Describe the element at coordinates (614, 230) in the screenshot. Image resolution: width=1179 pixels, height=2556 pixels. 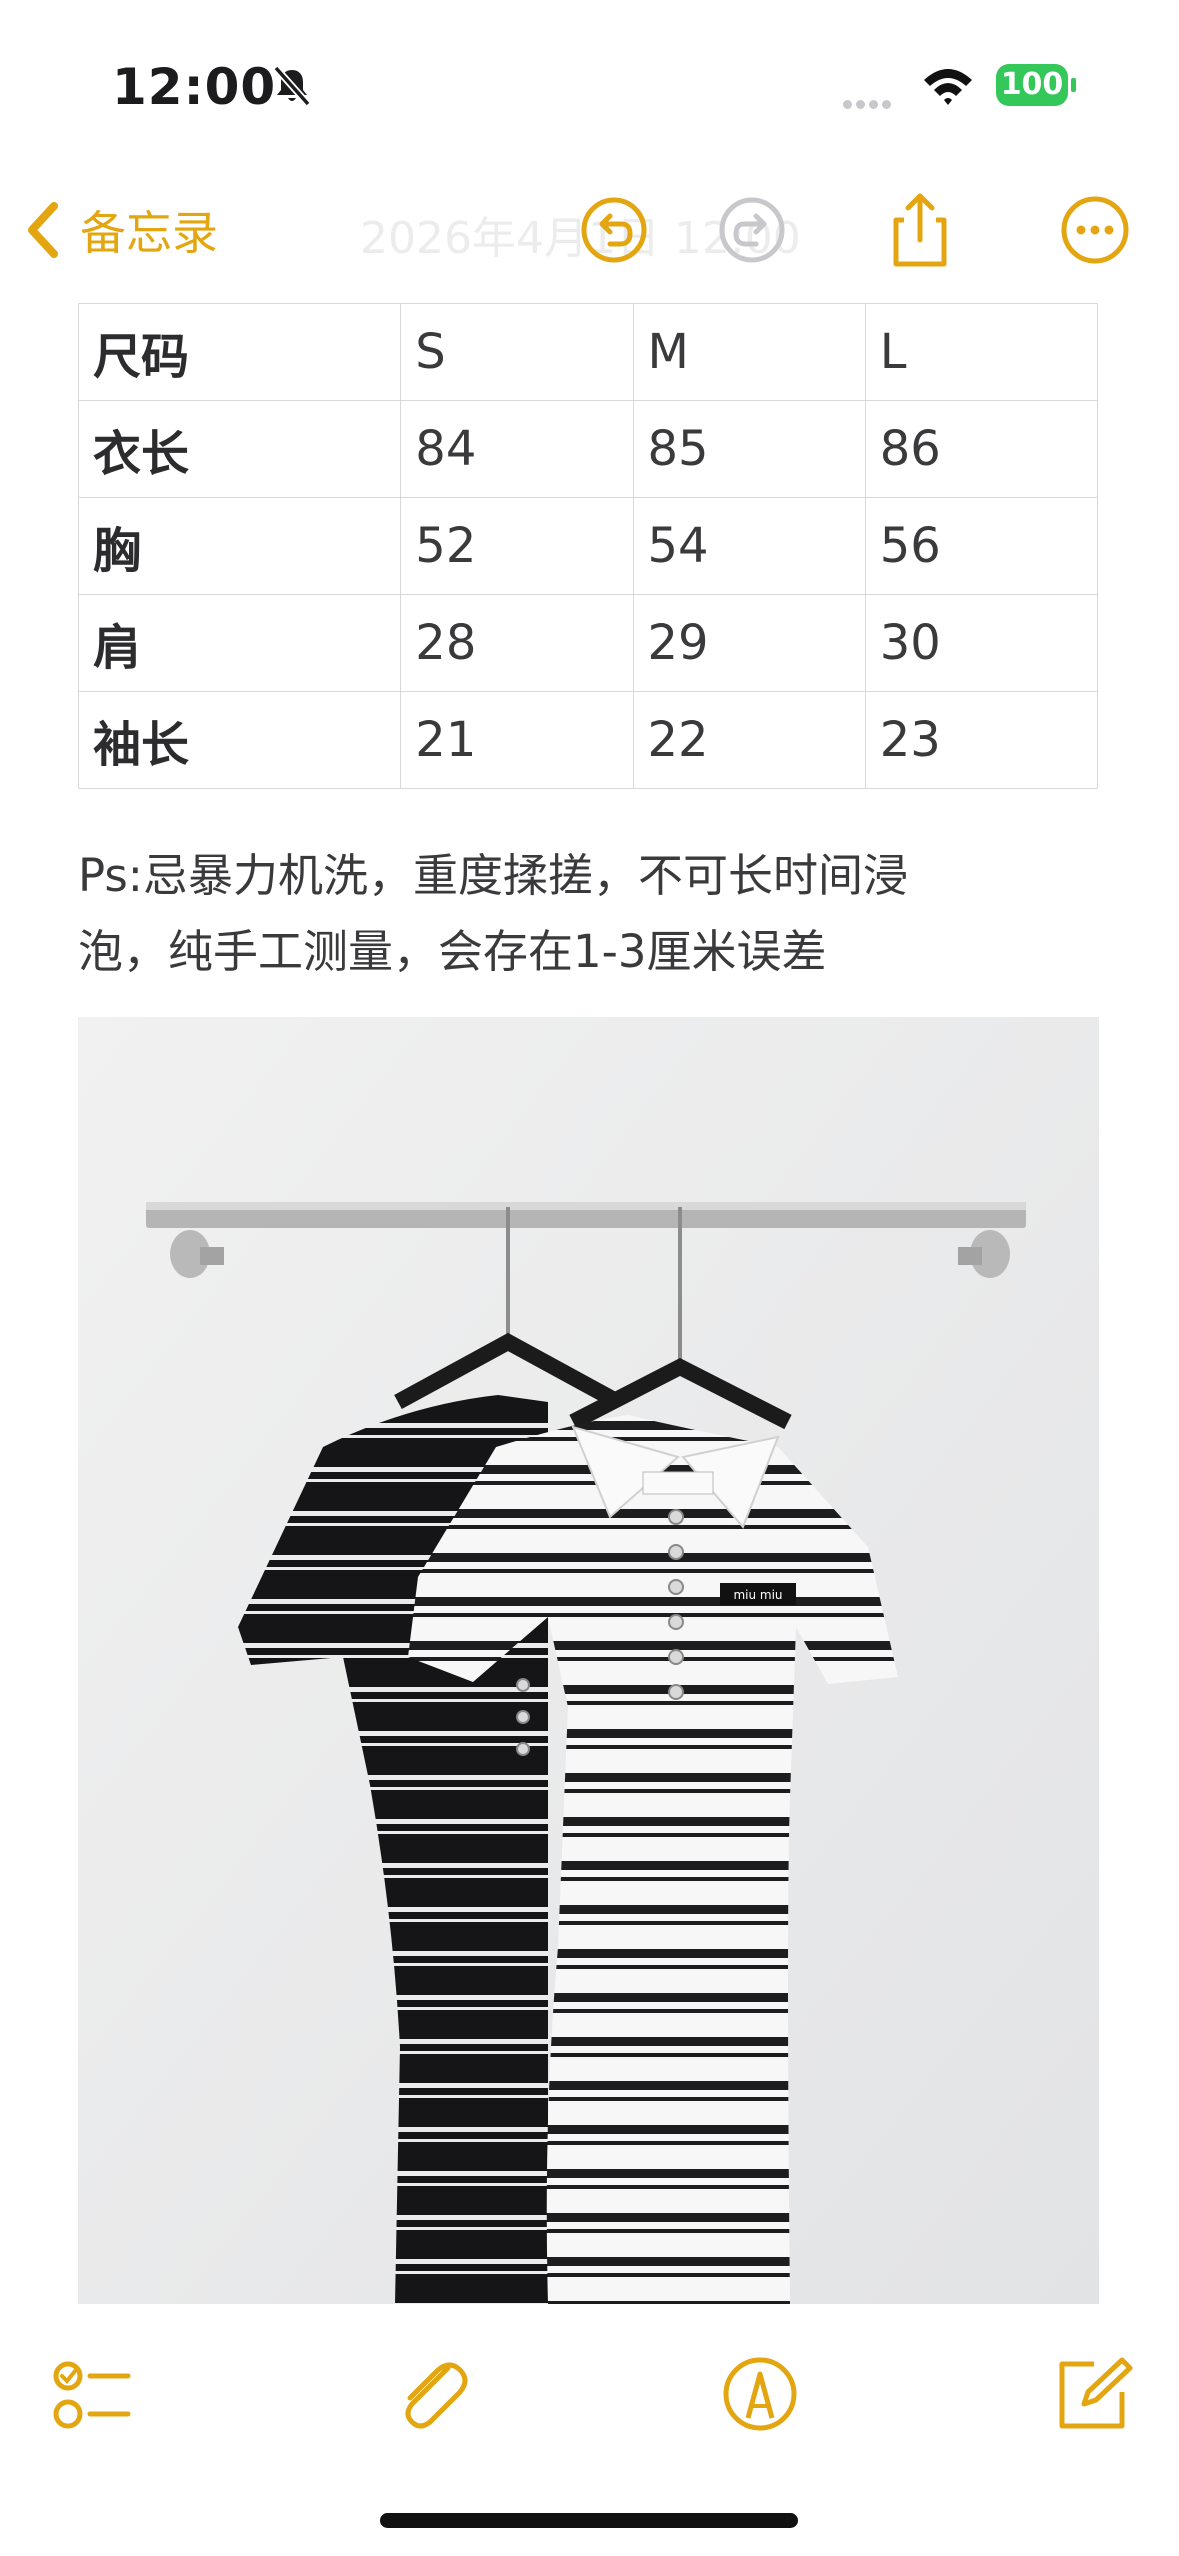
I see `undo-icon` at that location.